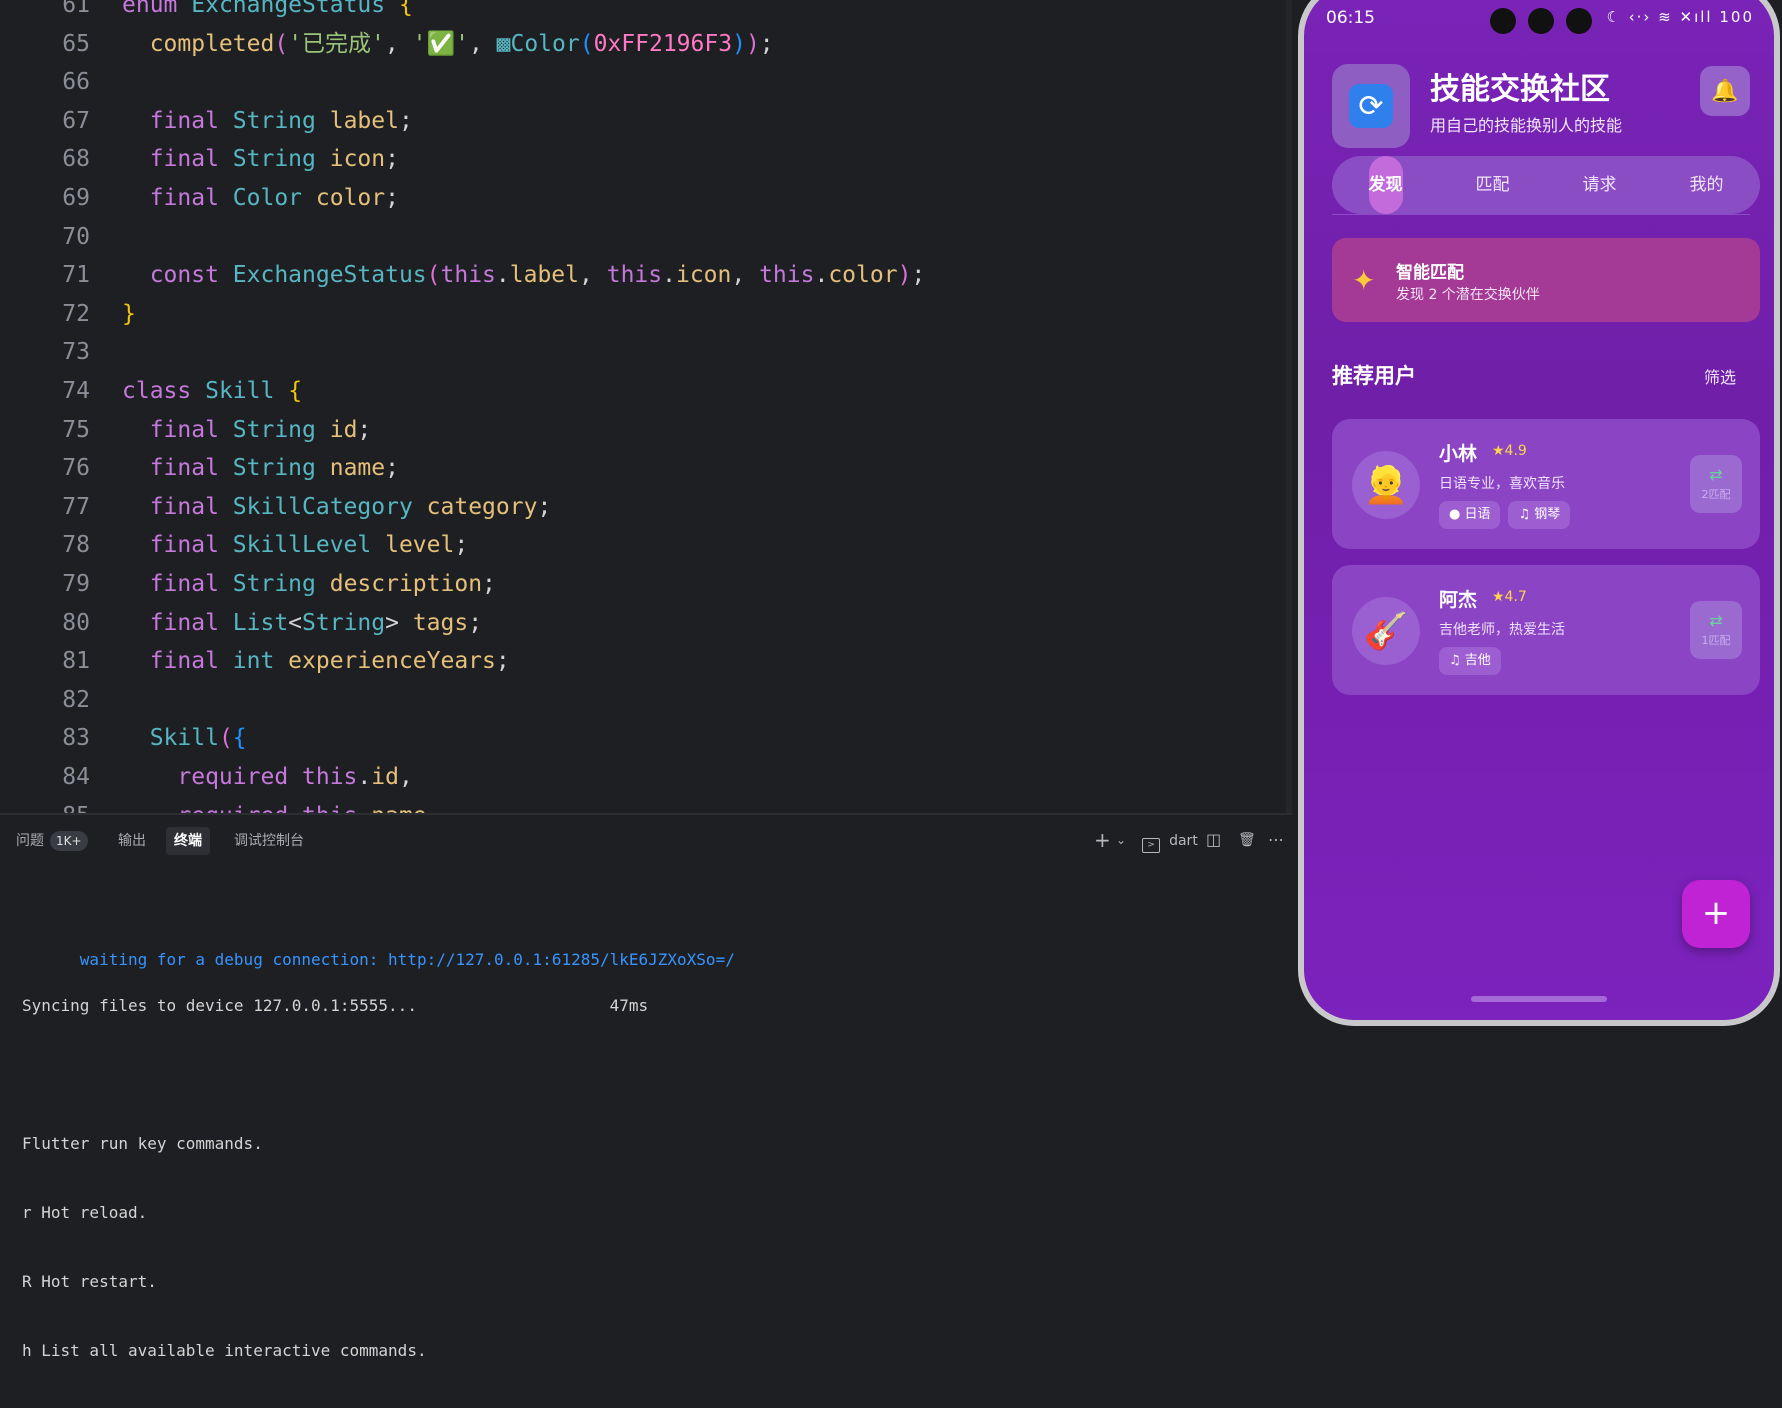 The width and height of the screenshot is (1782, 1408). I want to click on code-token: ., so click(364, 808).